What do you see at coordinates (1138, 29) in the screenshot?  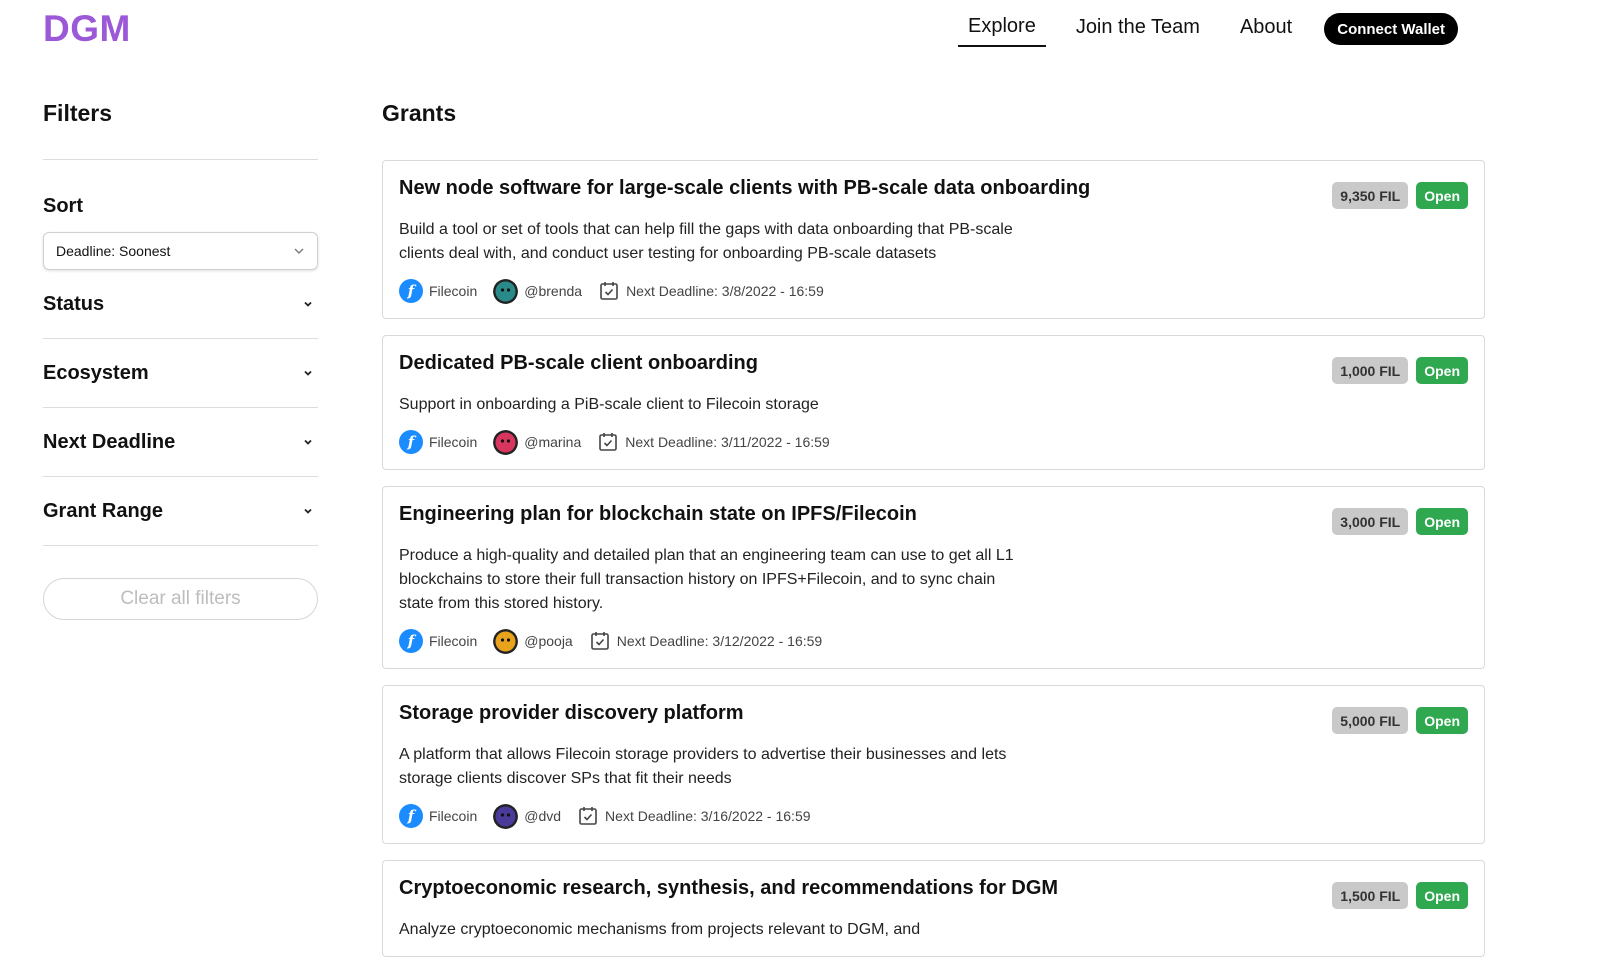 I see `nav-join-team: Join the Team` at bounding box center [1138, 29].